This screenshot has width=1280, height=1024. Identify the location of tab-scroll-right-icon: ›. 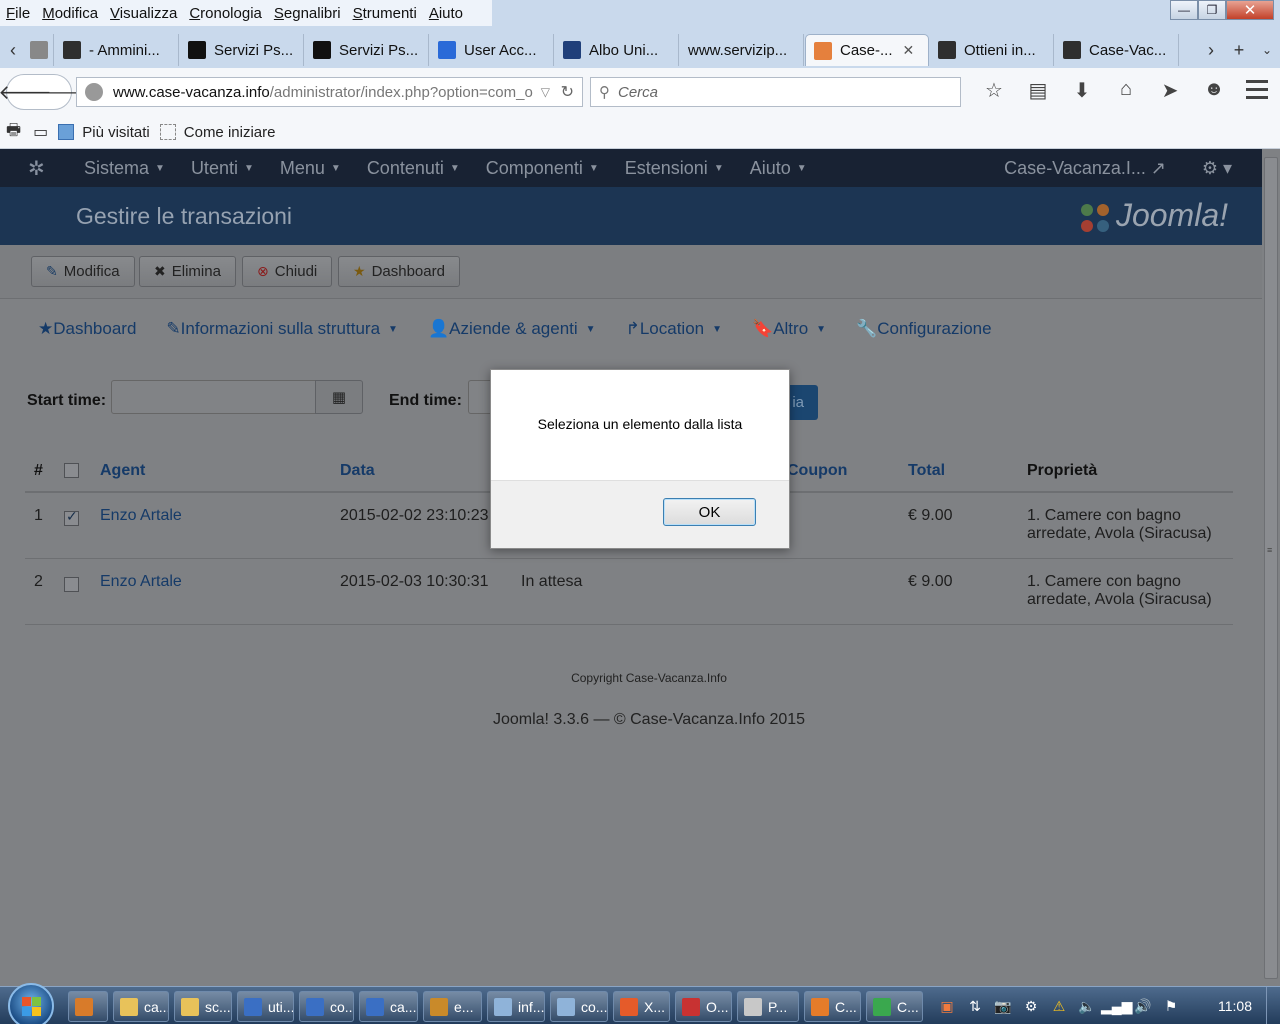
(1211, 50).